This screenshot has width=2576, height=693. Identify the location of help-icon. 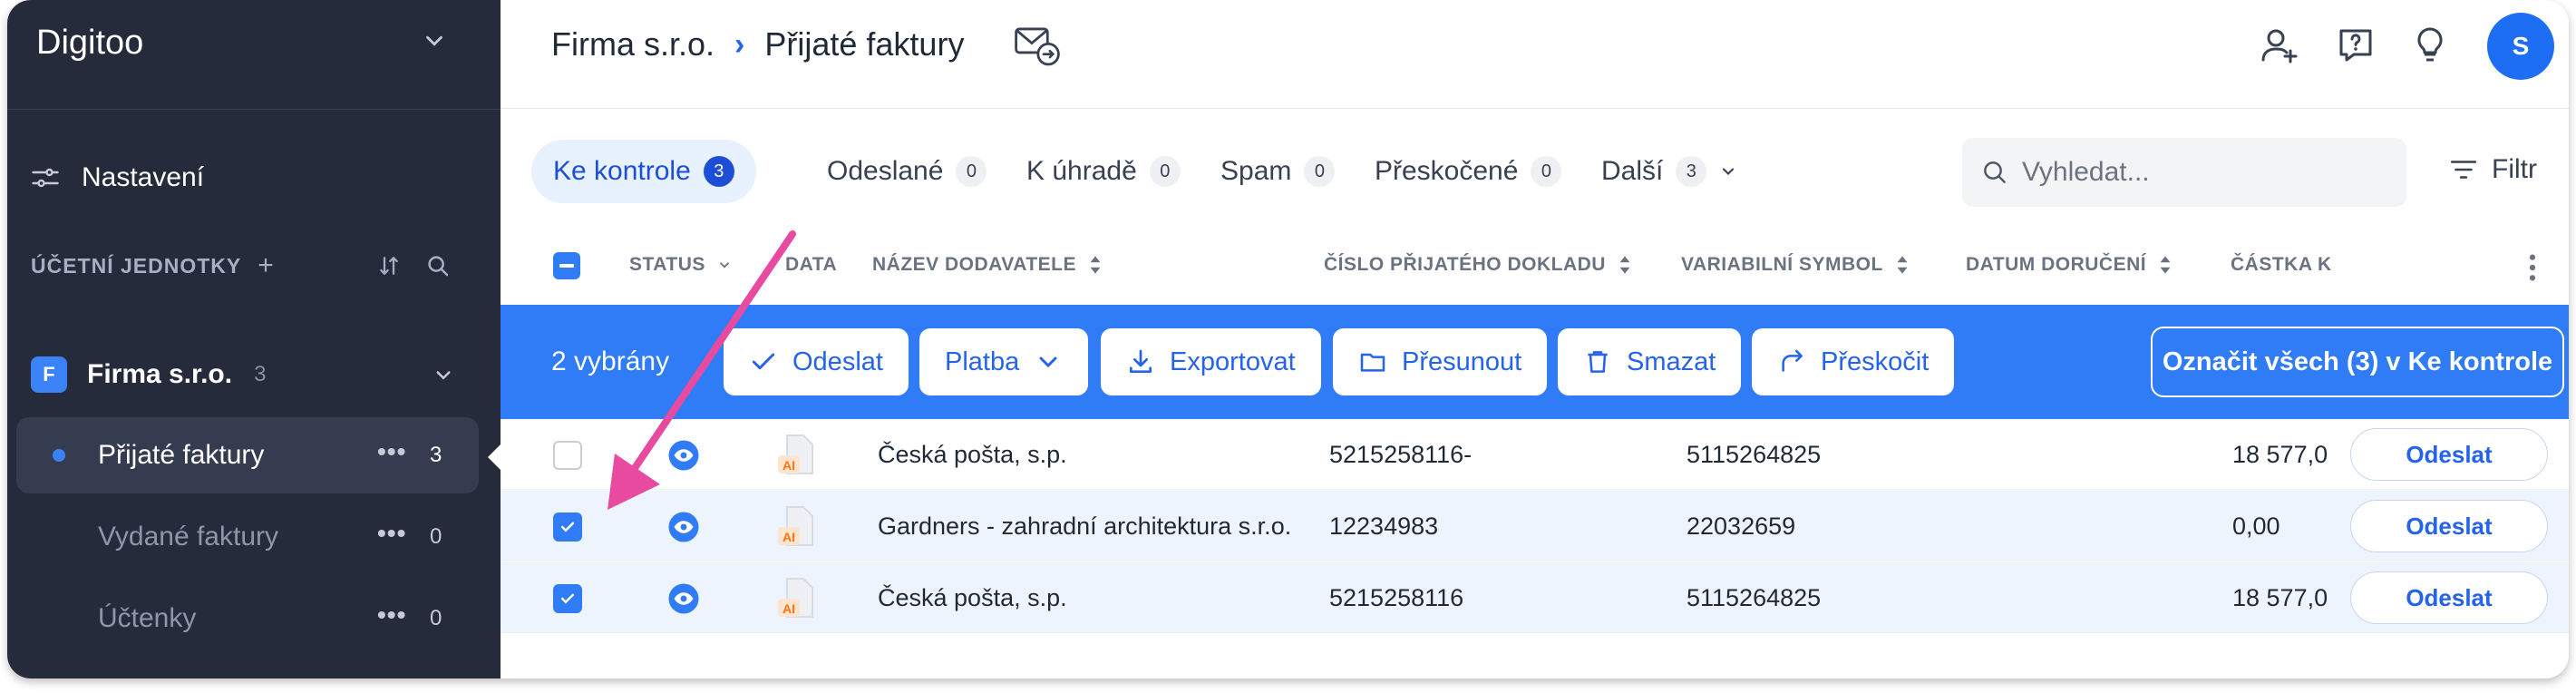
(2355, 45).